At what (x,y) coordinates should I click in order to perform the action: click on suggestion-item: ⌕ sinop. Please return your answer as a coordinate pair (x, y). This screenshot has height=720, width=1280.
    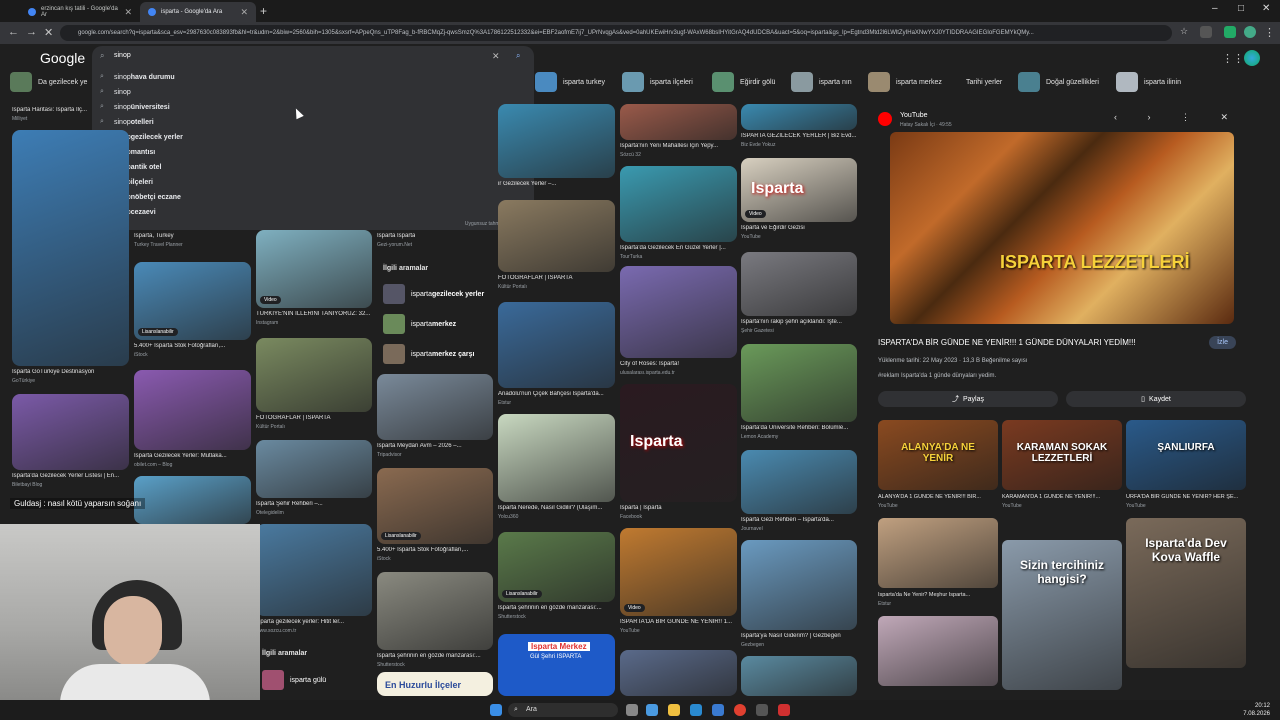
    Looking at the image, I should click on (115, 92).